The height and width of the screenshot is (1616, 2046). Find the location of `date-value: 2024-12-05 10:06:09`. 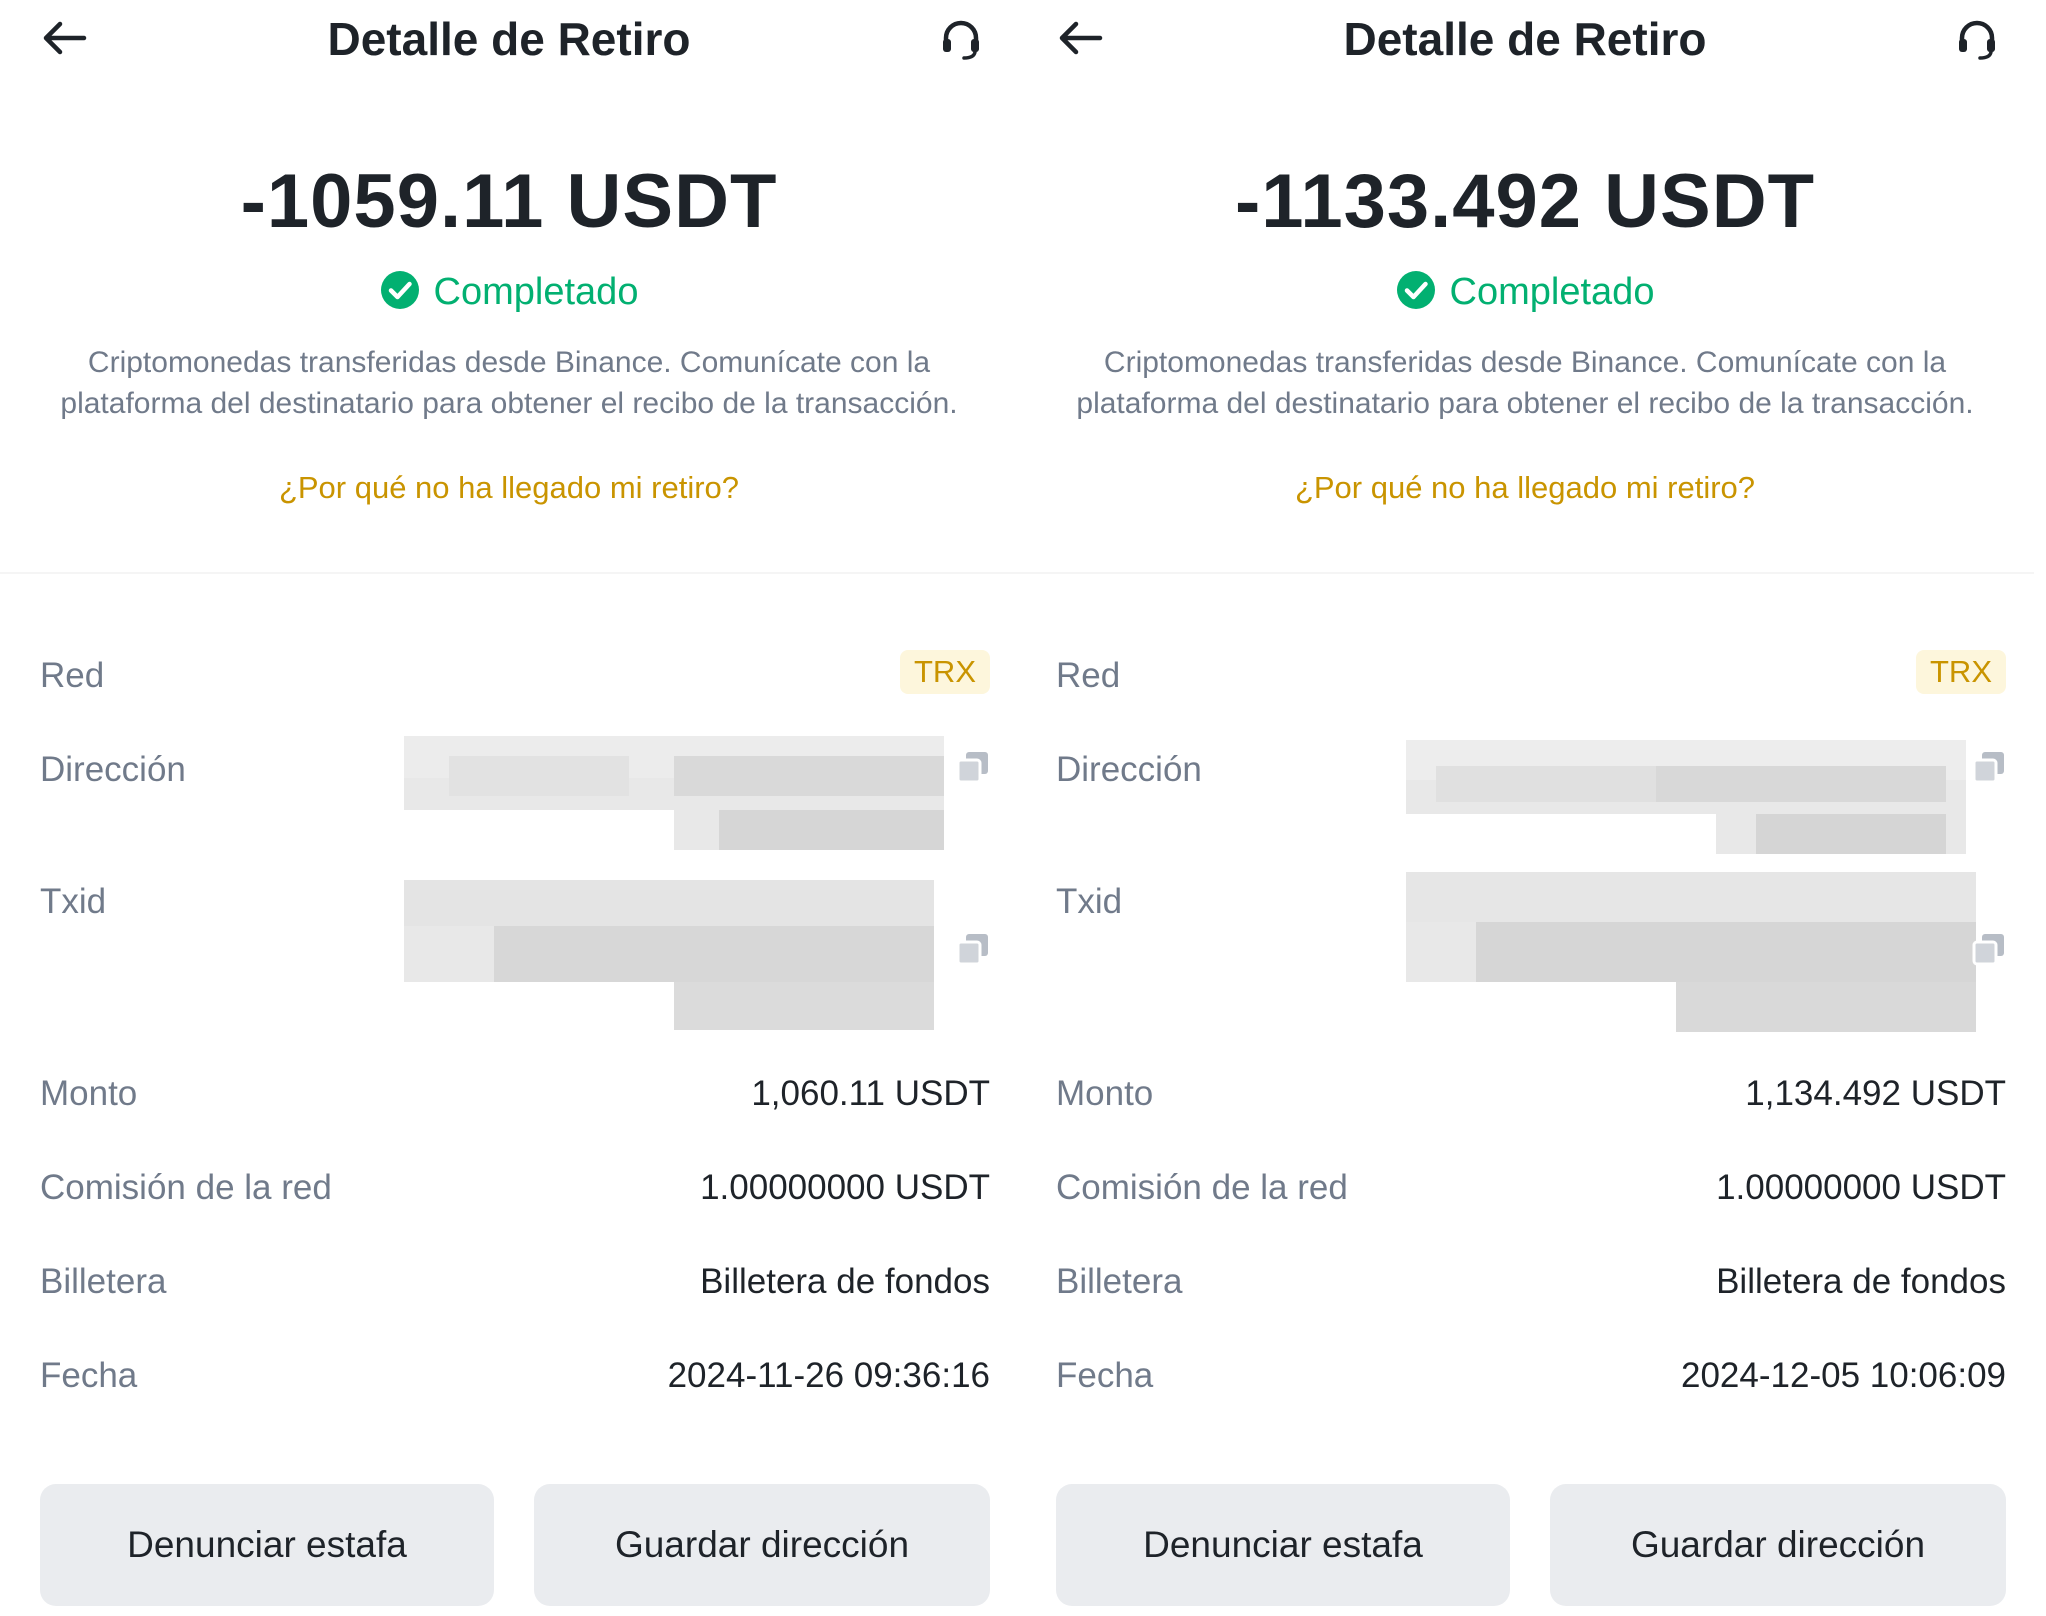

date-value: 2024-12-05 10:06:09 is located at coordinates (1843, 1375).